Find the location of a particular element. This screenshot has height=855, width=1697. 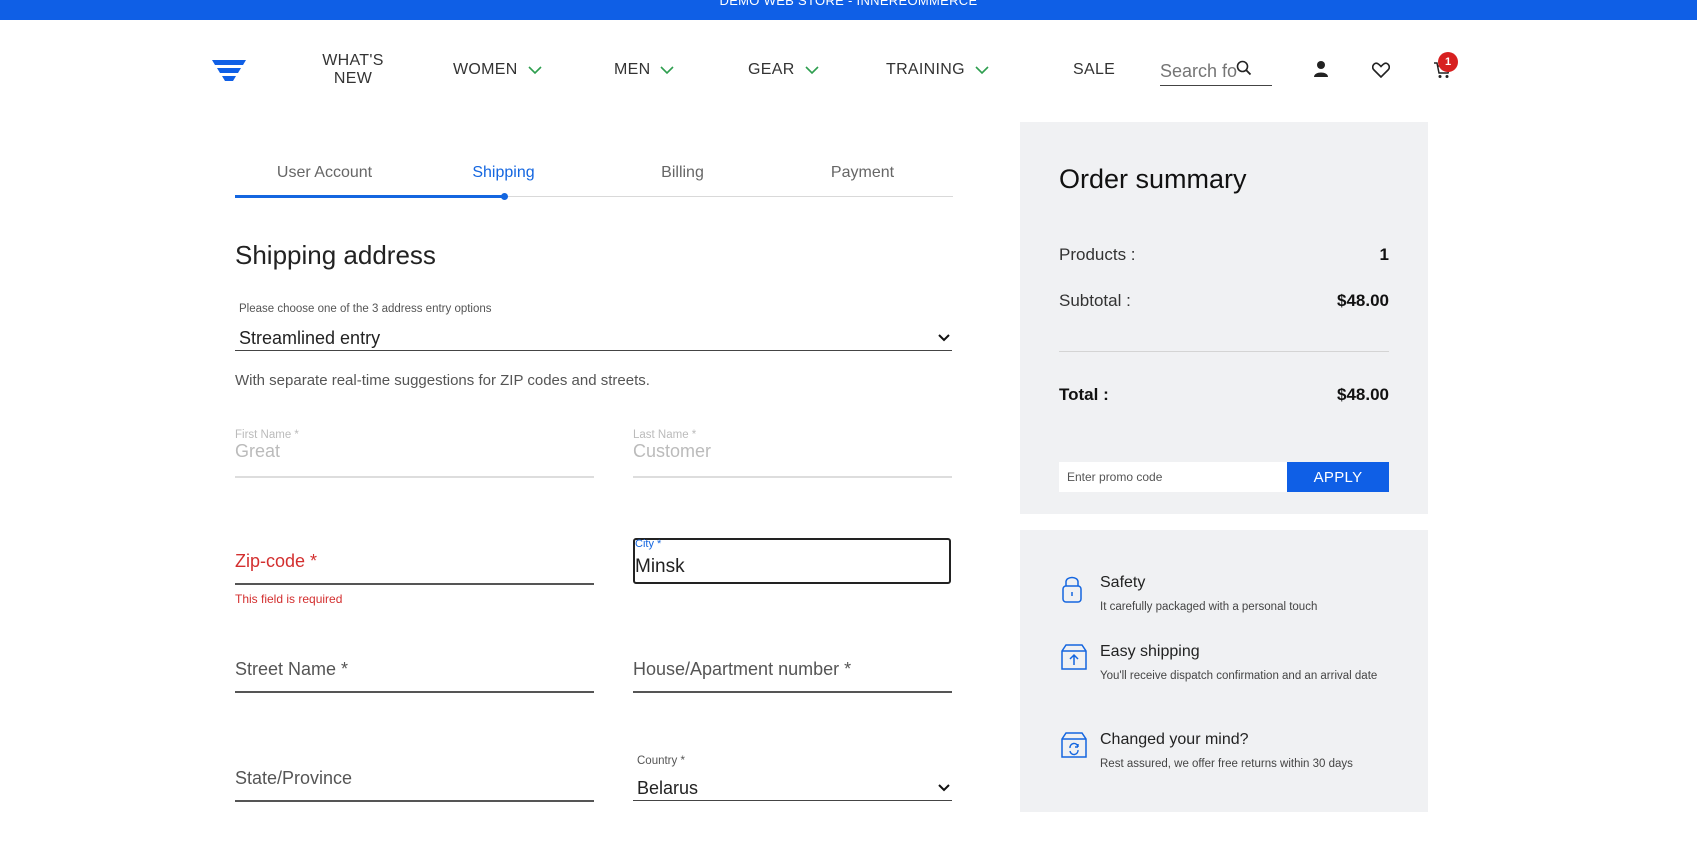

country-label: Country * is located at coordinates (661, 761).